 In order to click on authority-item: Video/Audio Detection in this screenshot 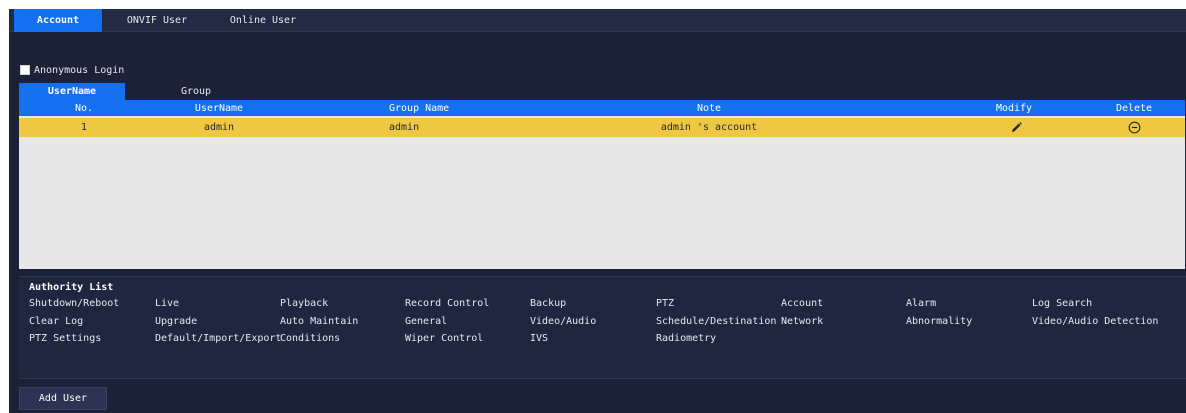, I will do `click(1095, 321)`.